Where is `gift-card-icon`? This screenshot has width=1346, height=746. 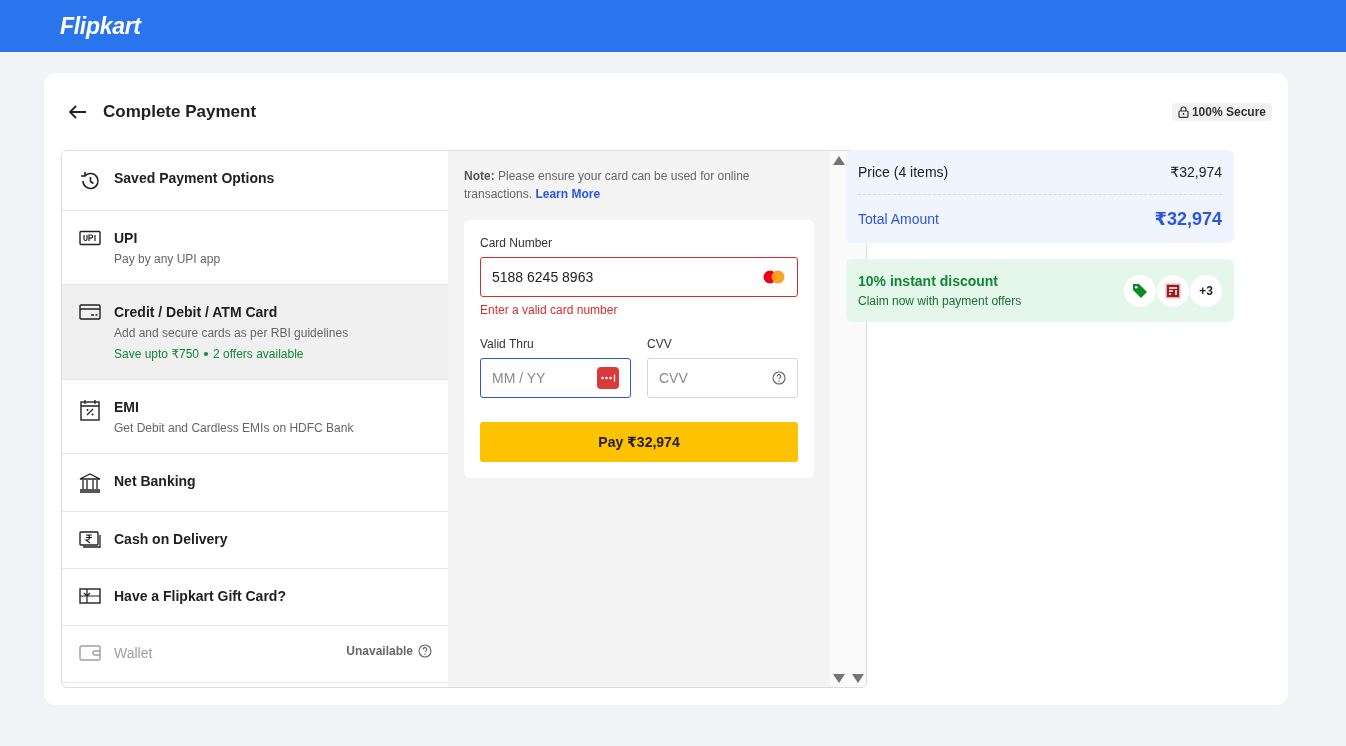 gift-card-icon is located at coordinates (90, 596).